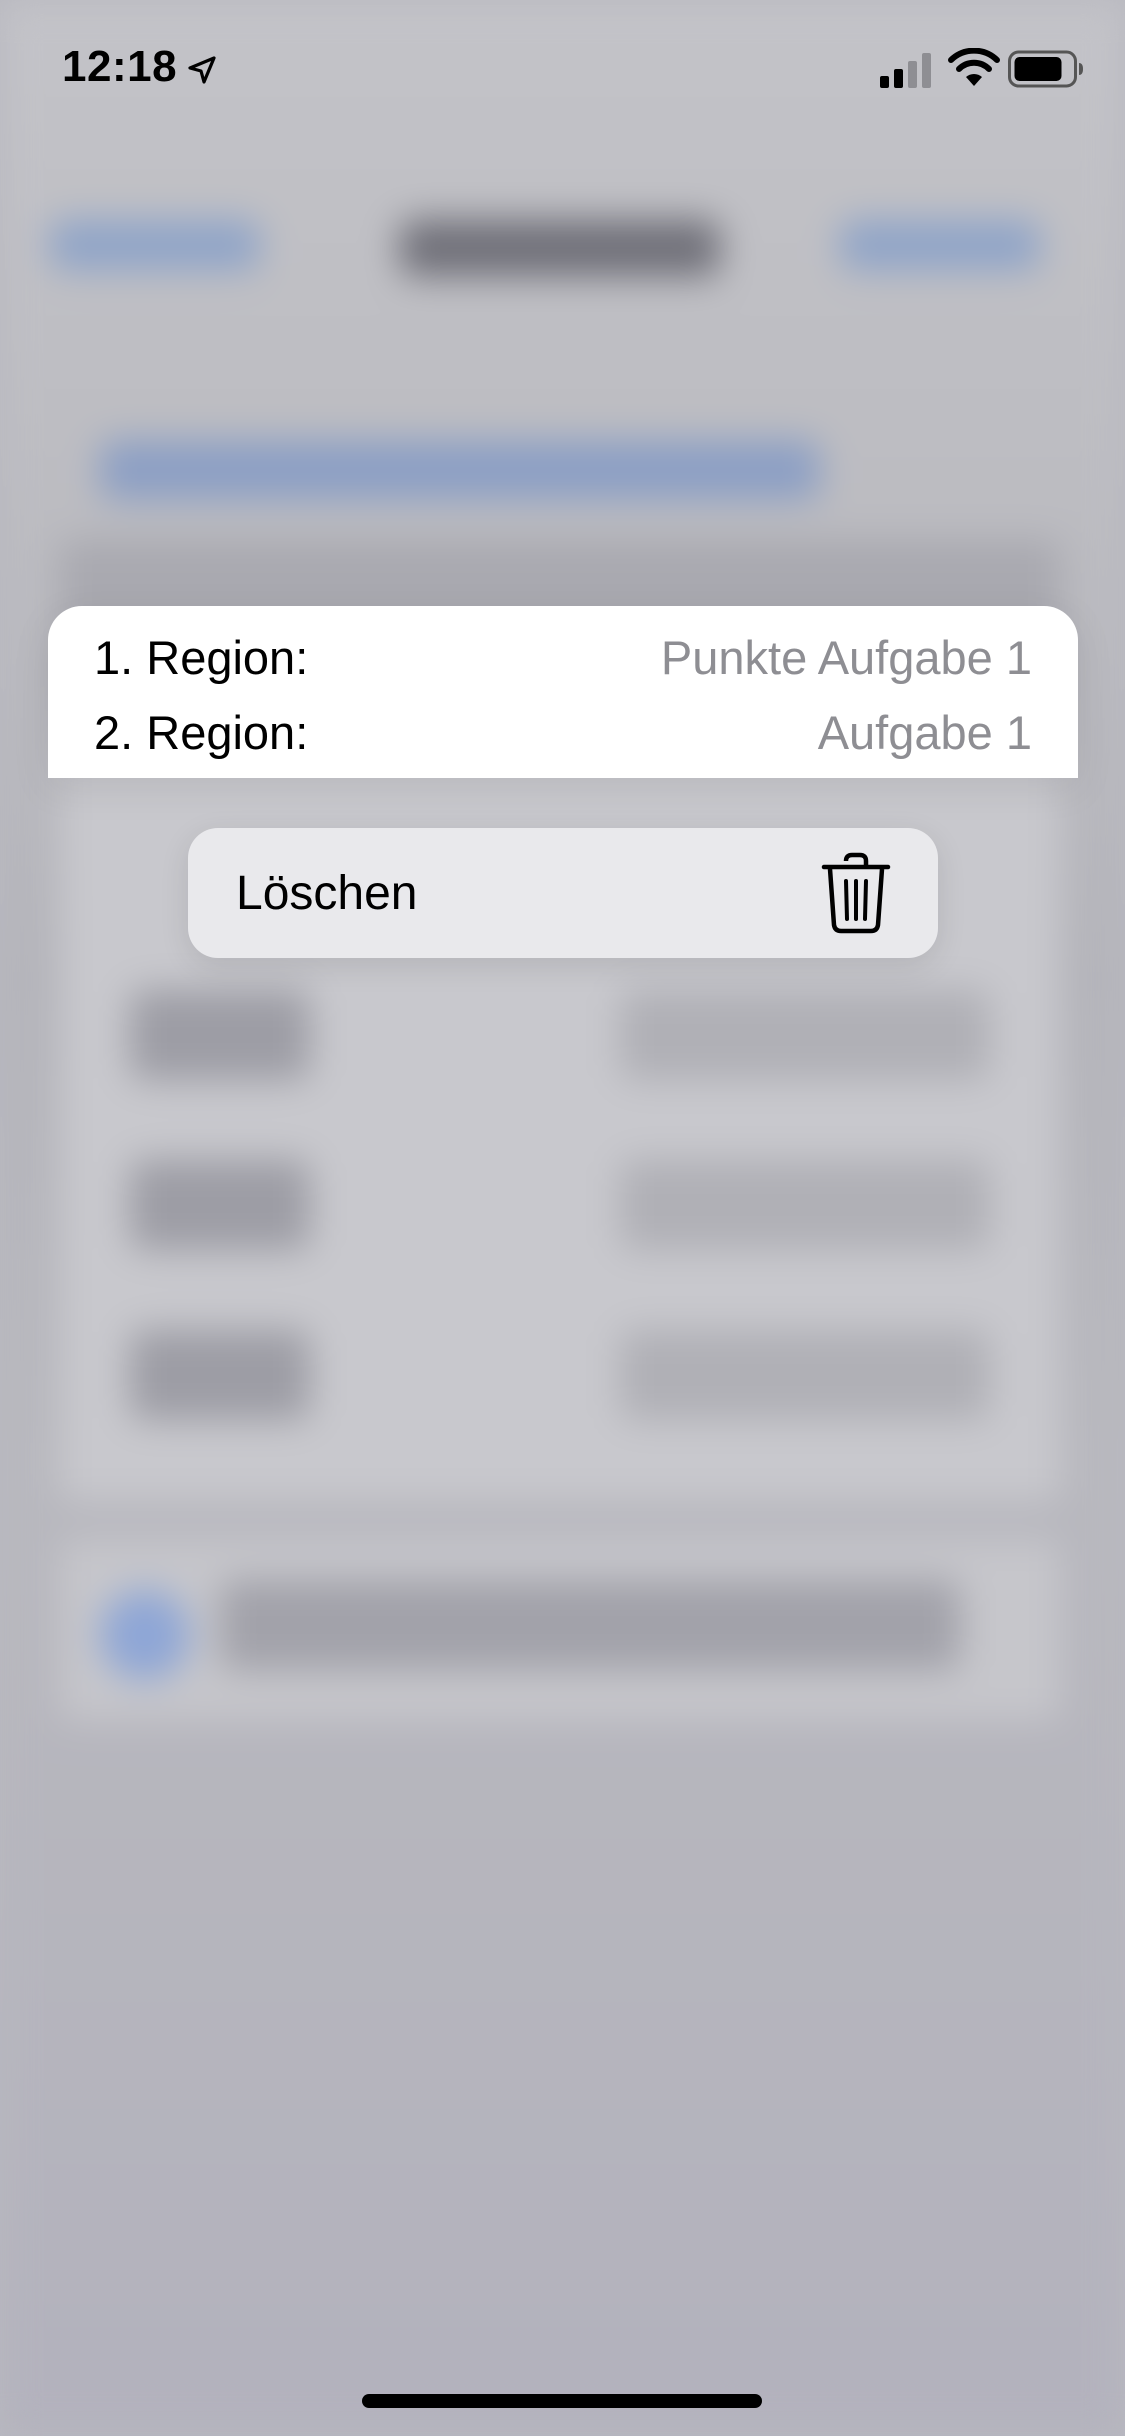 Image resolution: width=1125 pixels, height=2436 pixels. Describe the element at coordinates (1045, 69) in the screenshot. I see `battery-icon` at that location.